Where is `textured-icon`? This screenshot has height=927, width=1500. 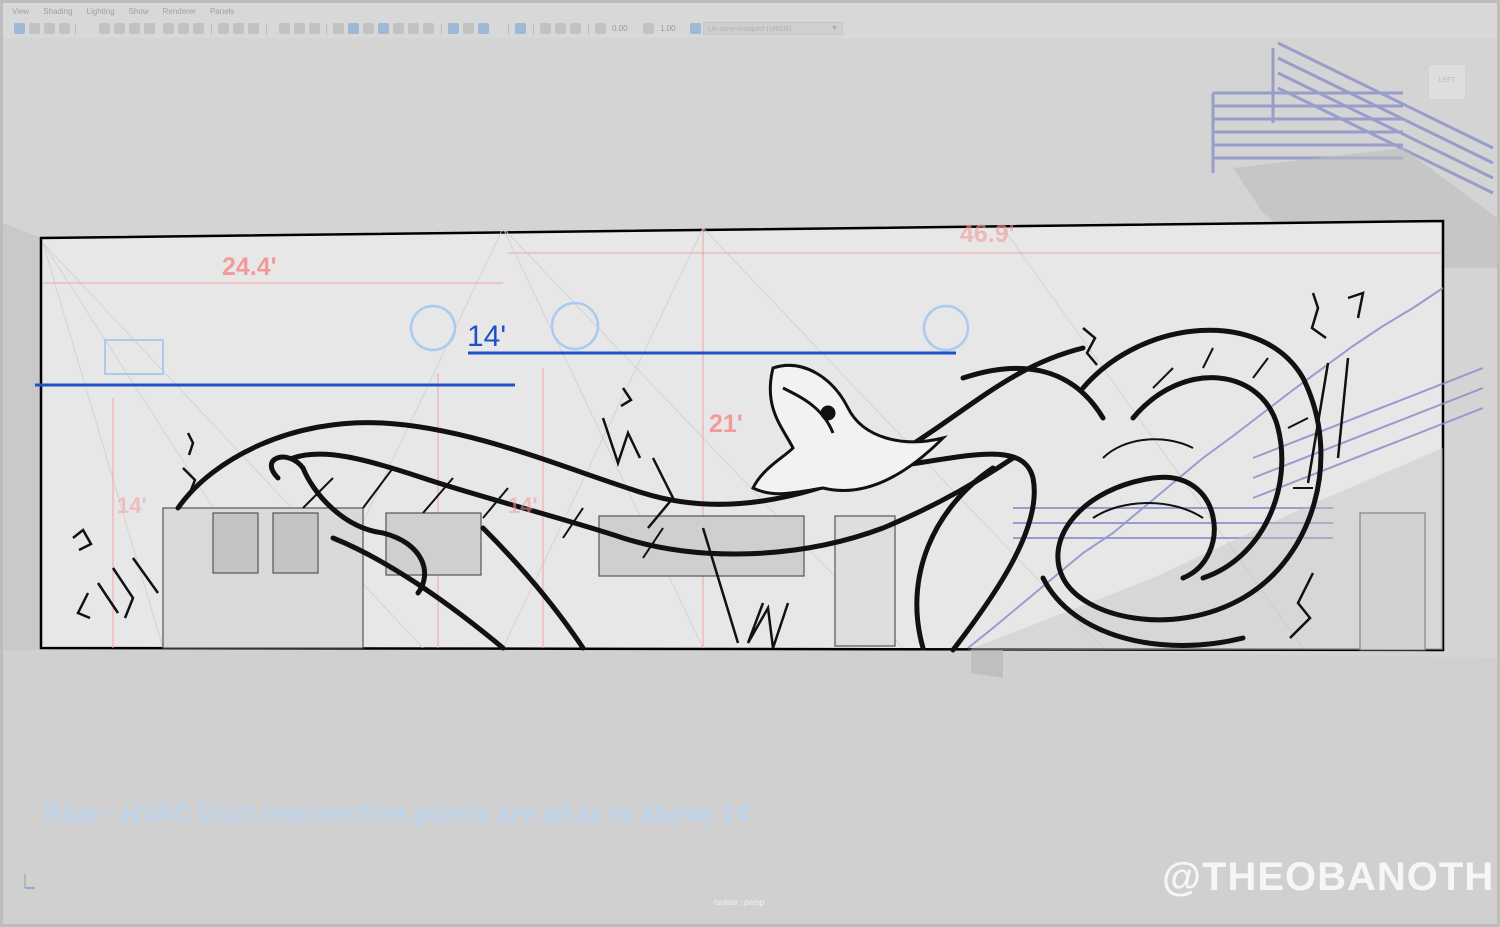 textured-icon is located at coordinates (338, 28).